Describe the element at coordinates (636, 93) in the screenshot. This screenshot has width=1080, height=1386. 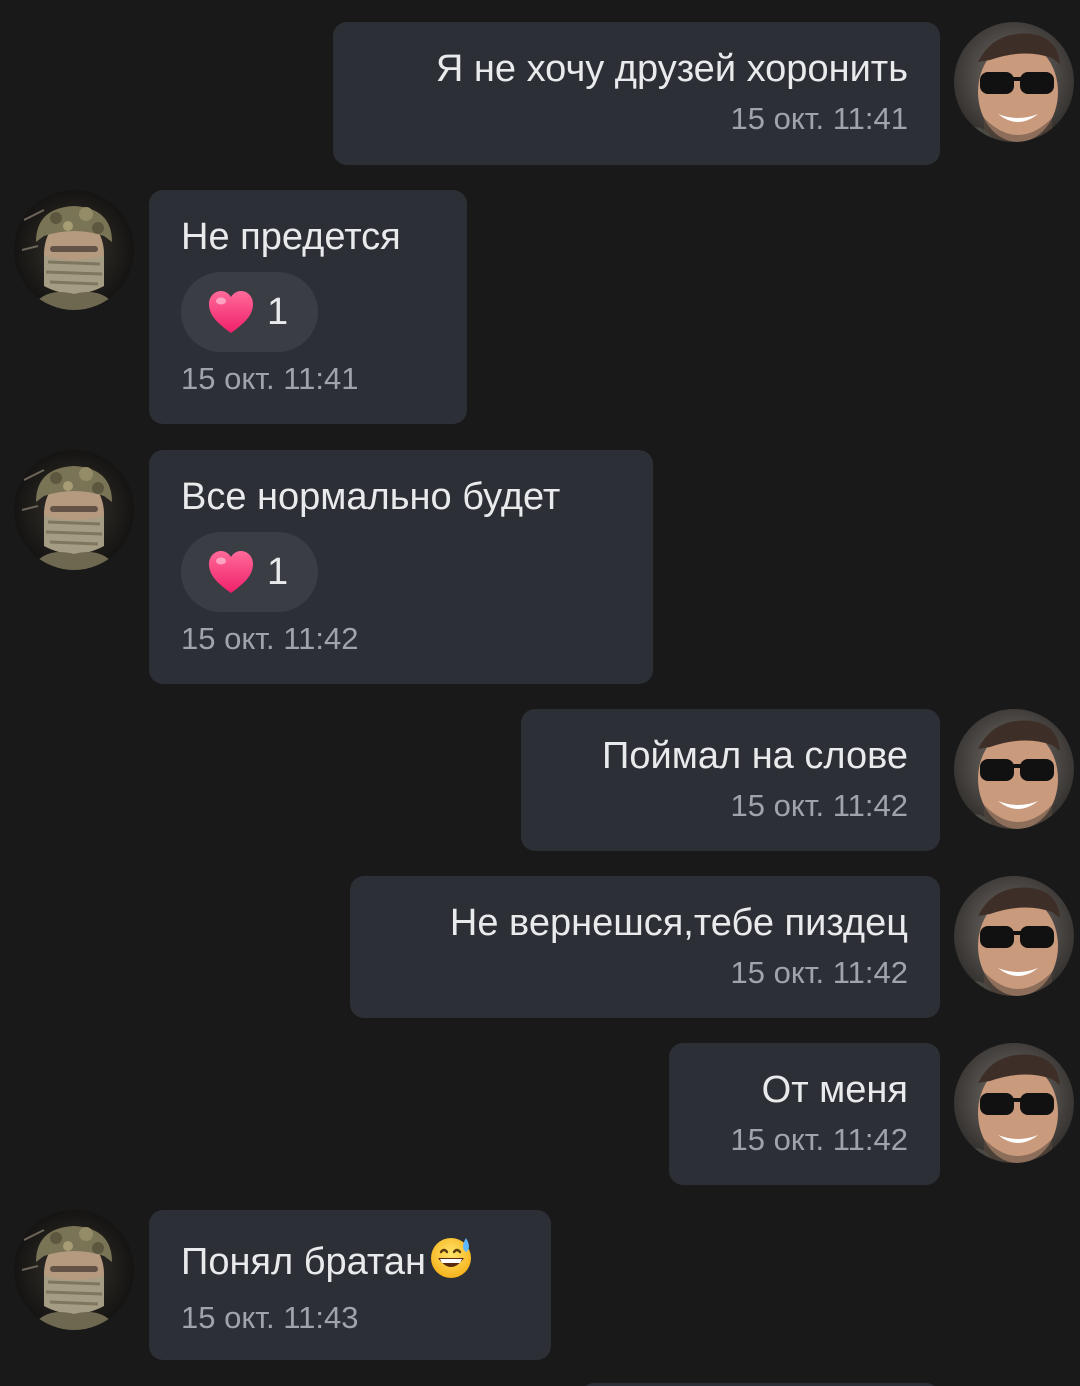
I see `message-bubble-outgoing: Я не хочу друзей хоронить 15 окт. 11:41` at that location.